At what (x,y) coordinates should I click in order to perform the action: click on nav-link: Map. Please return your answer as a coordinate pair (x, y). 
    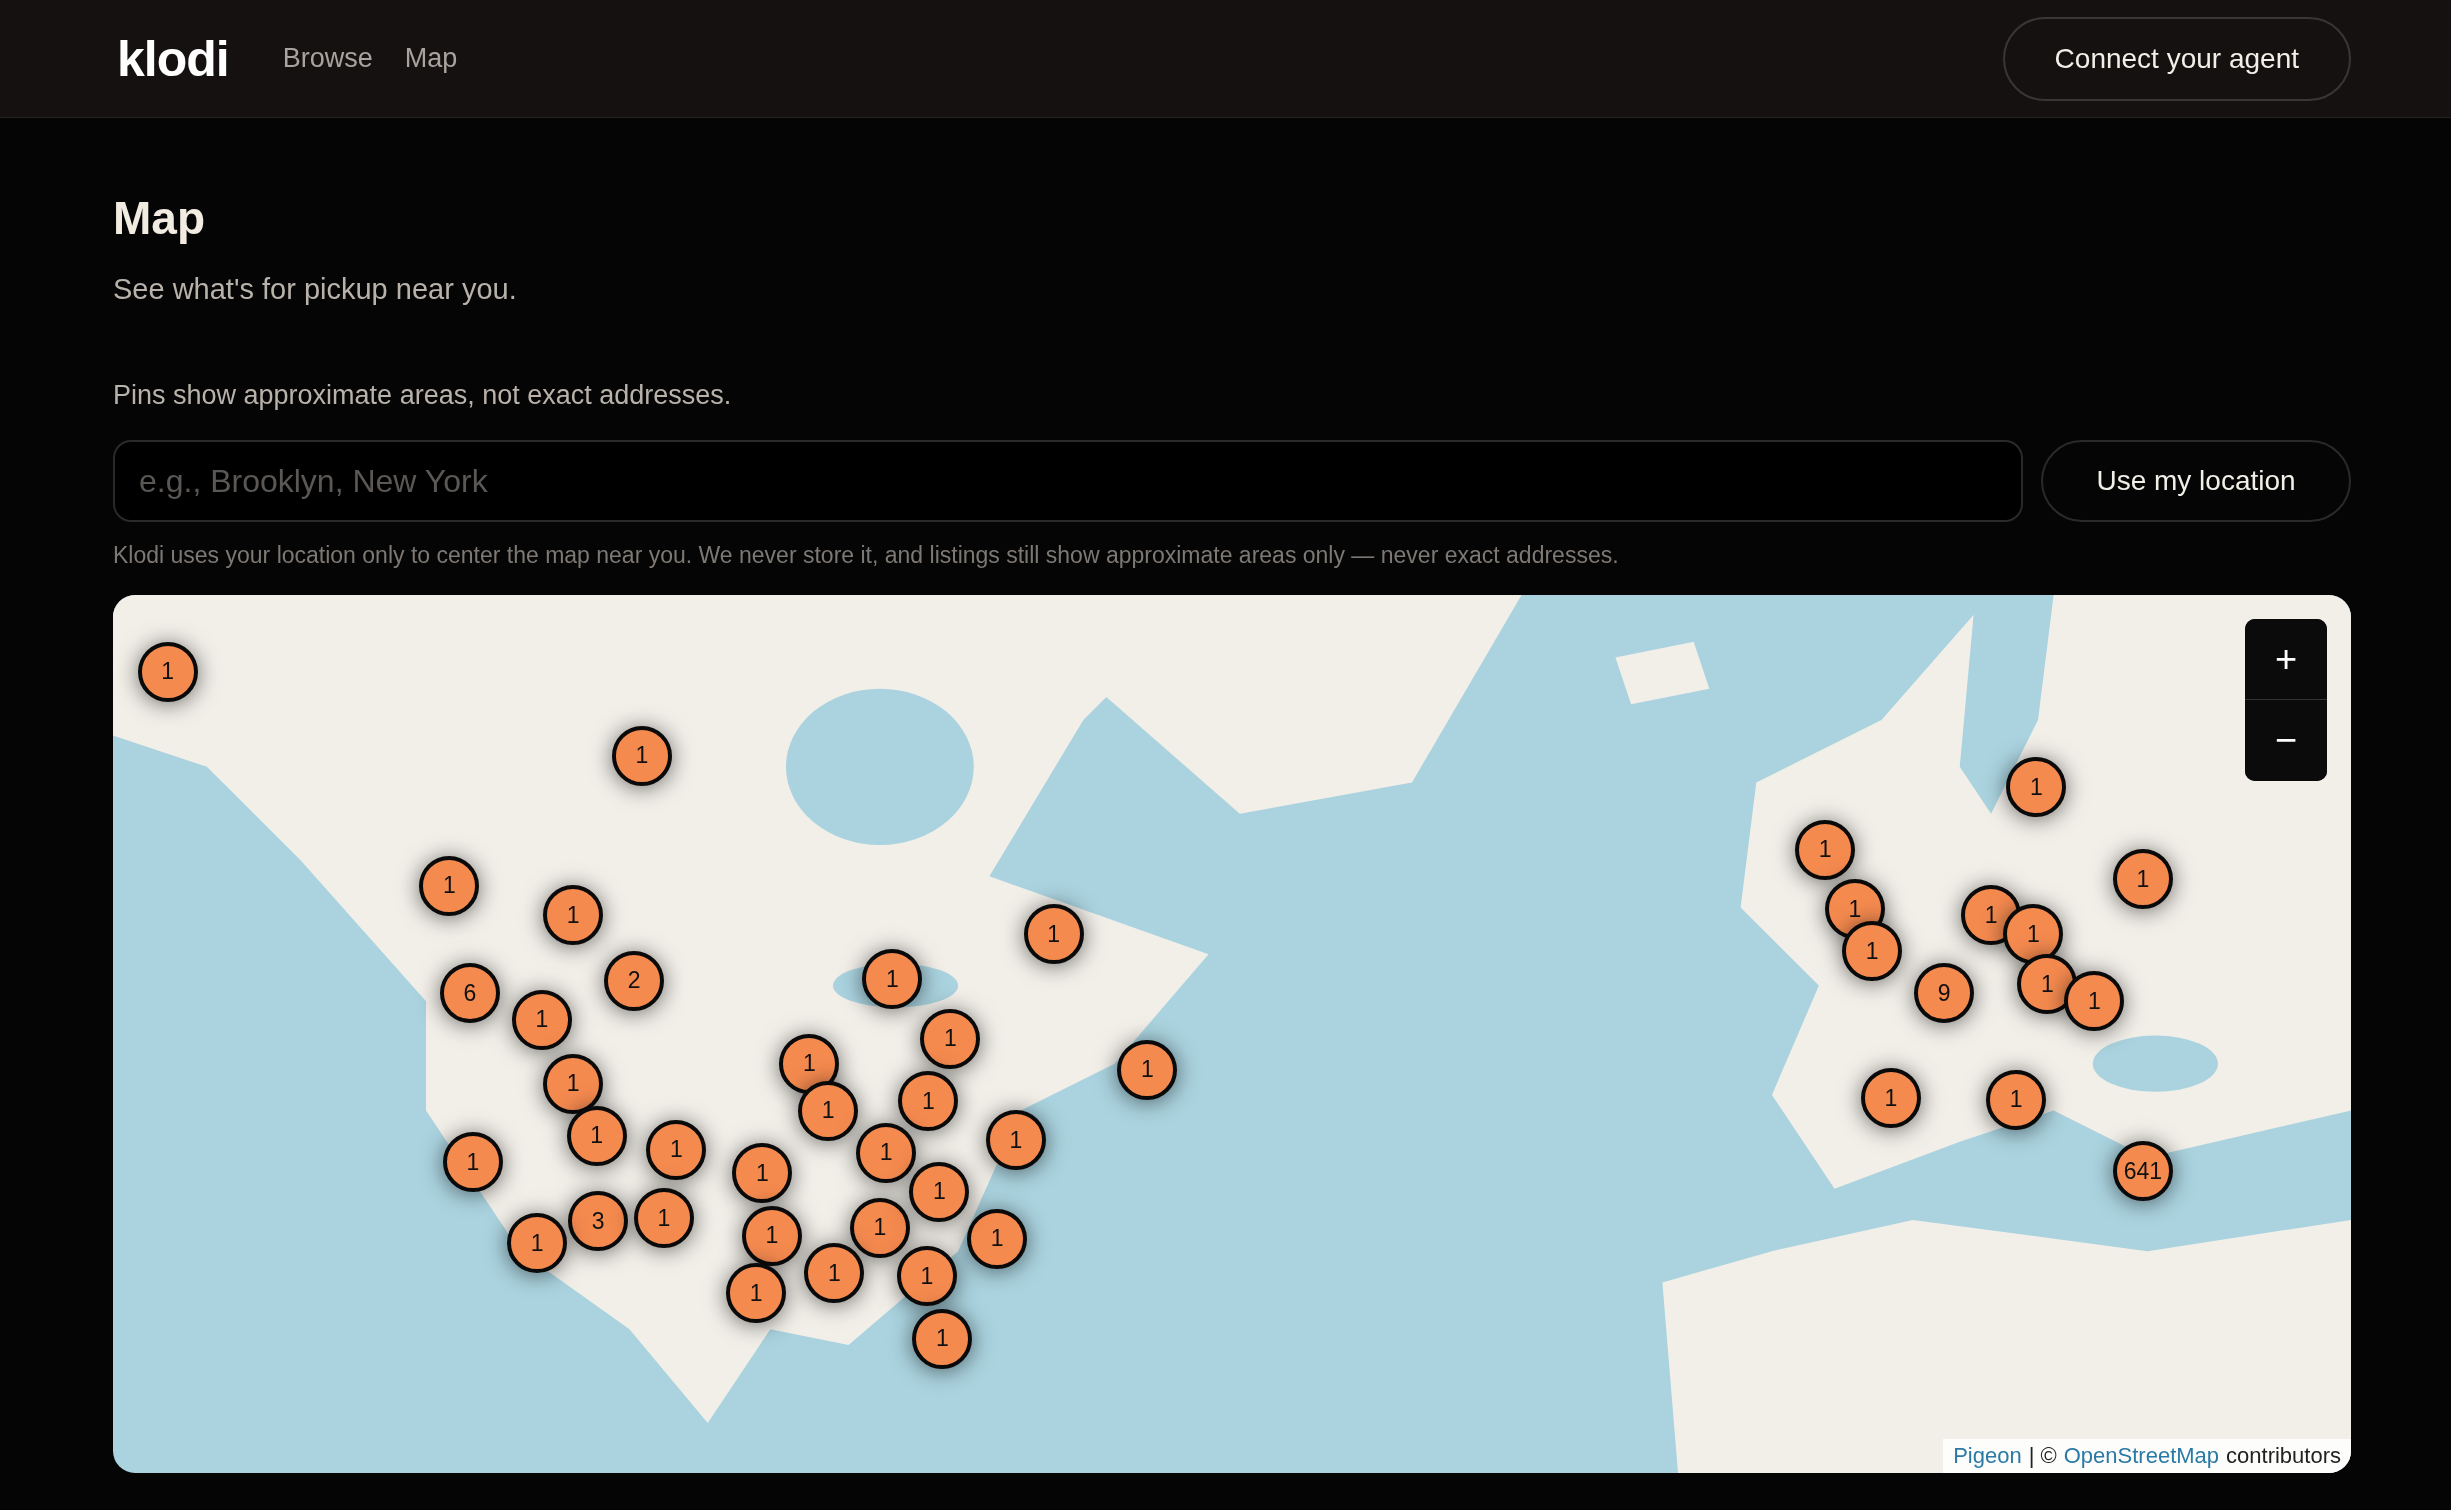
    Looking at the image, I should click on (431, 58).